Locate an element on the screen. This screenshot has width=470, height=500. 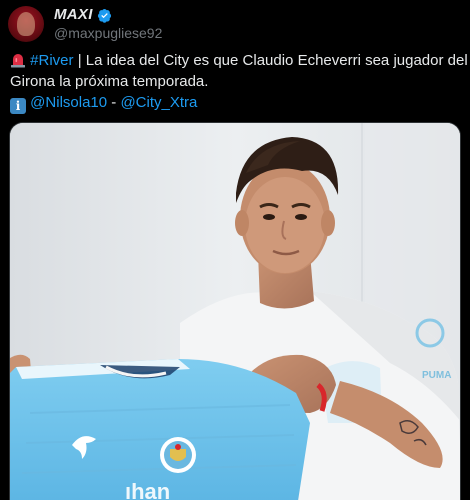
siren-emoji-icon is located at coordinates (18, 60).